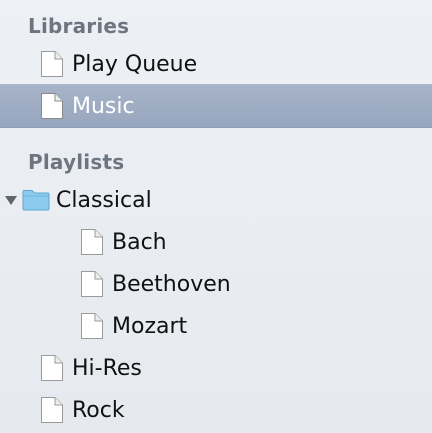 This screenshot has width=432, height=433. Describe the element at coordinates (107, 368) in the screenshot. I see `sidebar-item-label: Hi-Res` at that location.